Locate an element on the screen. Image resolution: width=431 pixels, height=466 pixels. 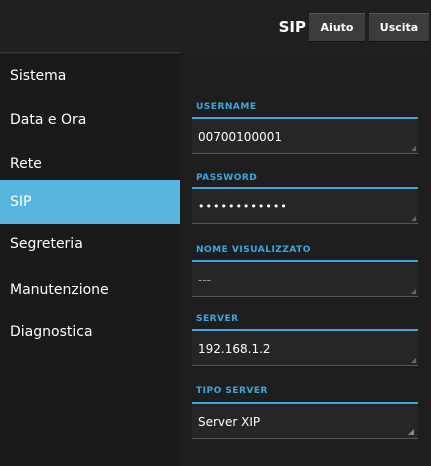
sidebar-item-sip: SIP is located at coordinates (90, 202).